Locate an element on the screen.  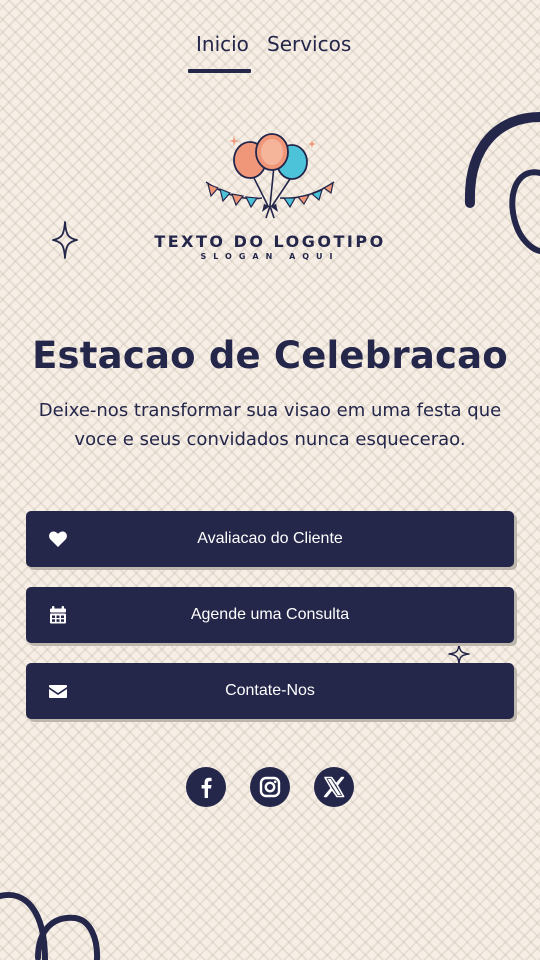
x-link is located at coordinates (334, 787).